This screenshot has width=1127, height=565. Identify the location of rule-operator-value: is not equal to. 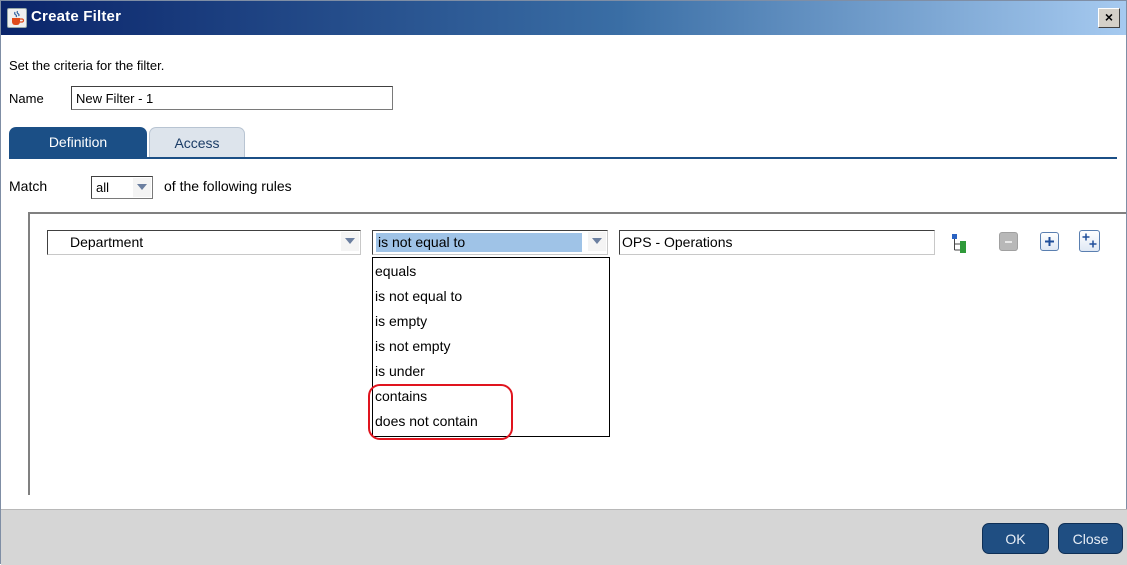
(479, 242).